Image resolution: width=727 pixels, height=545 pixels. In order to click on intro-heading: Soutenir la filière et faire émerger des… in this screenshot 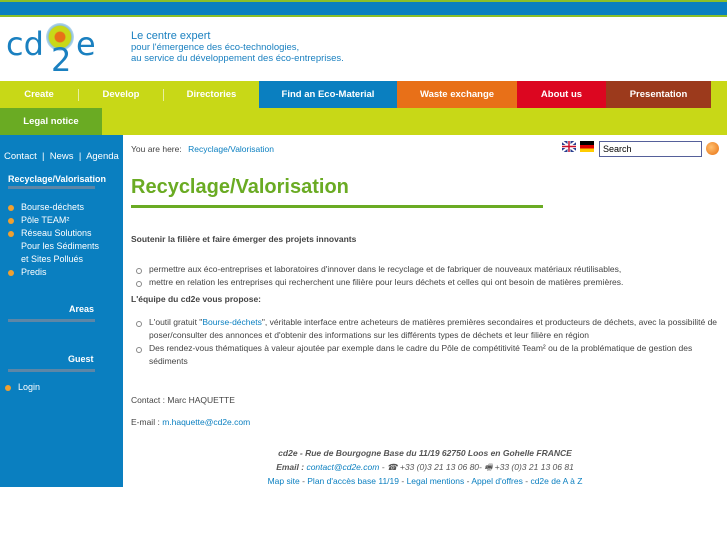, I will do `click(244, 239)`.